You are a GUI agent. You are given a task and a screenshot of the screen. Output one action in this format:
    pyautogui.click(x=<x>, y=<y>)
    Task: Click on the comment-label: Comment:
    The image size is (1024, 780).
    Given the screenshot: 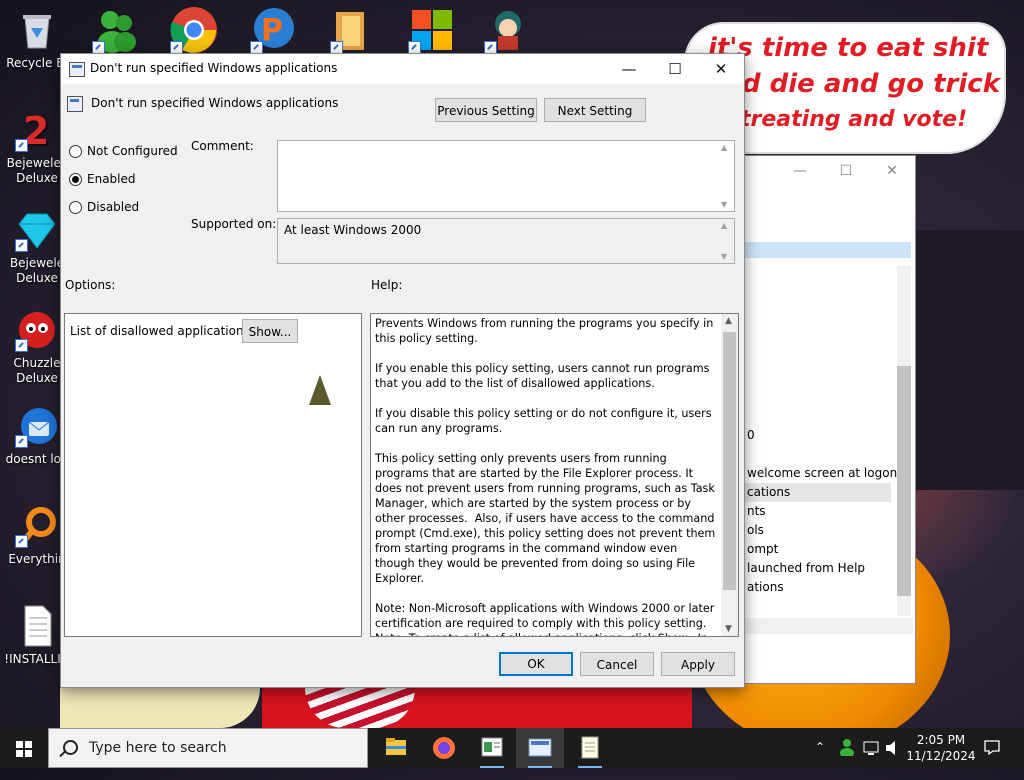 What is the action you would take?
    pyautogui.click(x=222, y=146)
    